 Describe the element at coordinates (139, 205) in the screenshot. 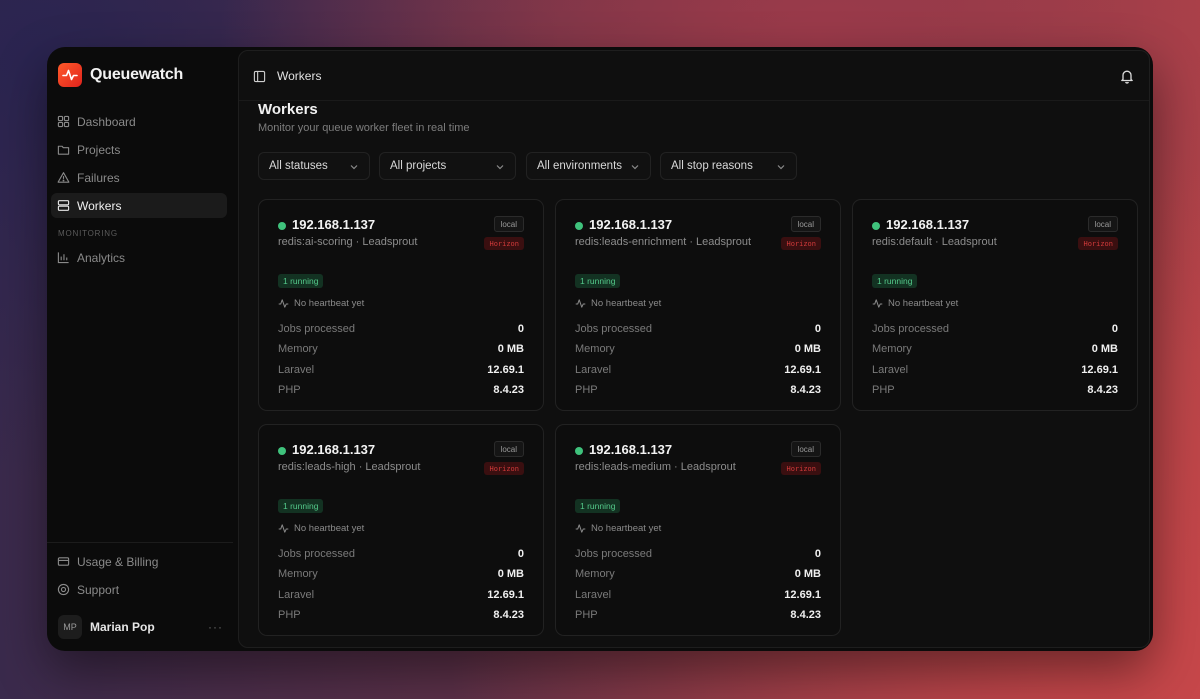

I see `sidebar-item-workers: Workers` at that location.